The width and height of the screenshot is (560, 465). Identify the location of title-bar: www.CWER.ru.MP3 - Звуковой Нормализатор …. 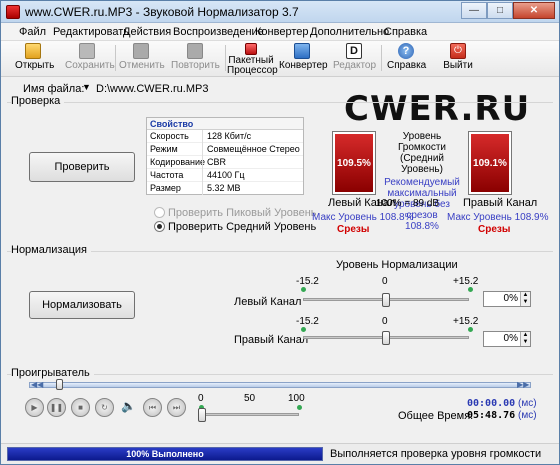
(280, 12).